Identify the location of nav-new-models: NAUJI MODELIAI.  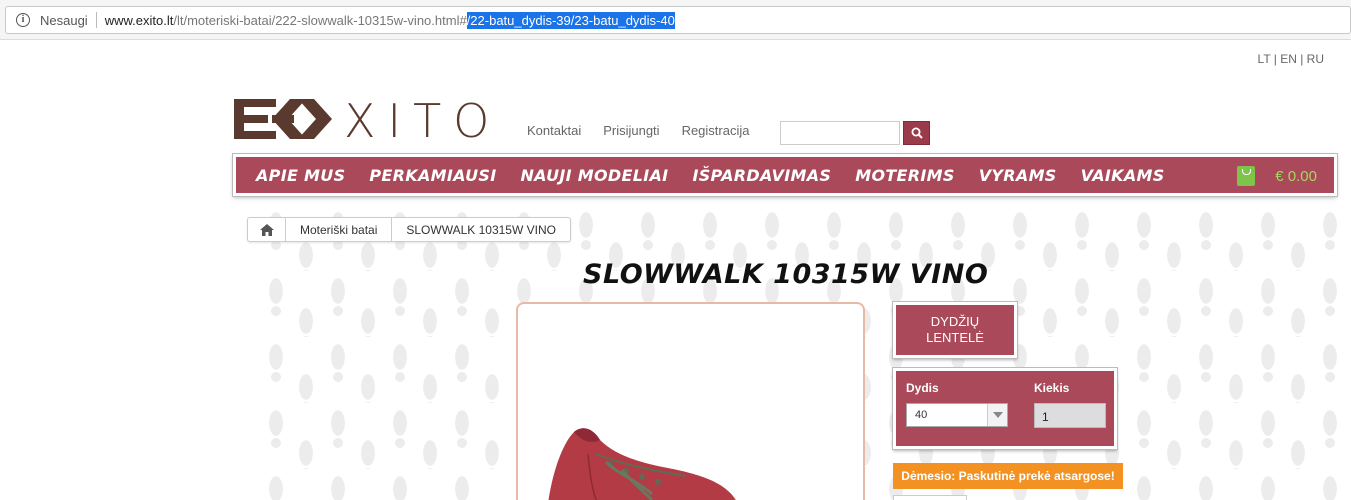
(594, 175).